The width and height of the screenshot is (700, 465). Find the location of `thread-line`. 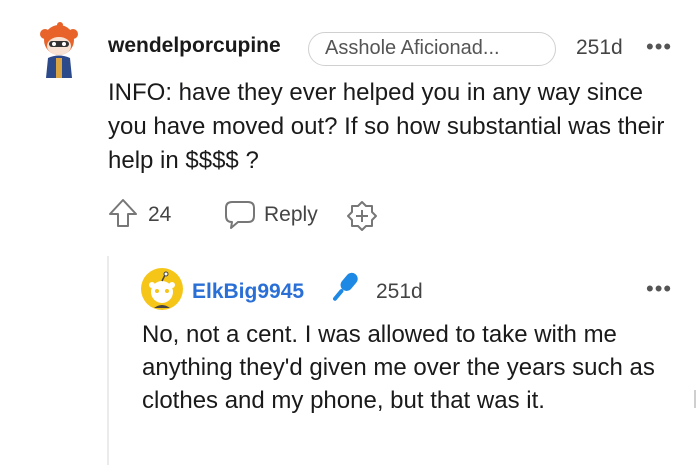

thread-line is located at coordinates (108, 360).